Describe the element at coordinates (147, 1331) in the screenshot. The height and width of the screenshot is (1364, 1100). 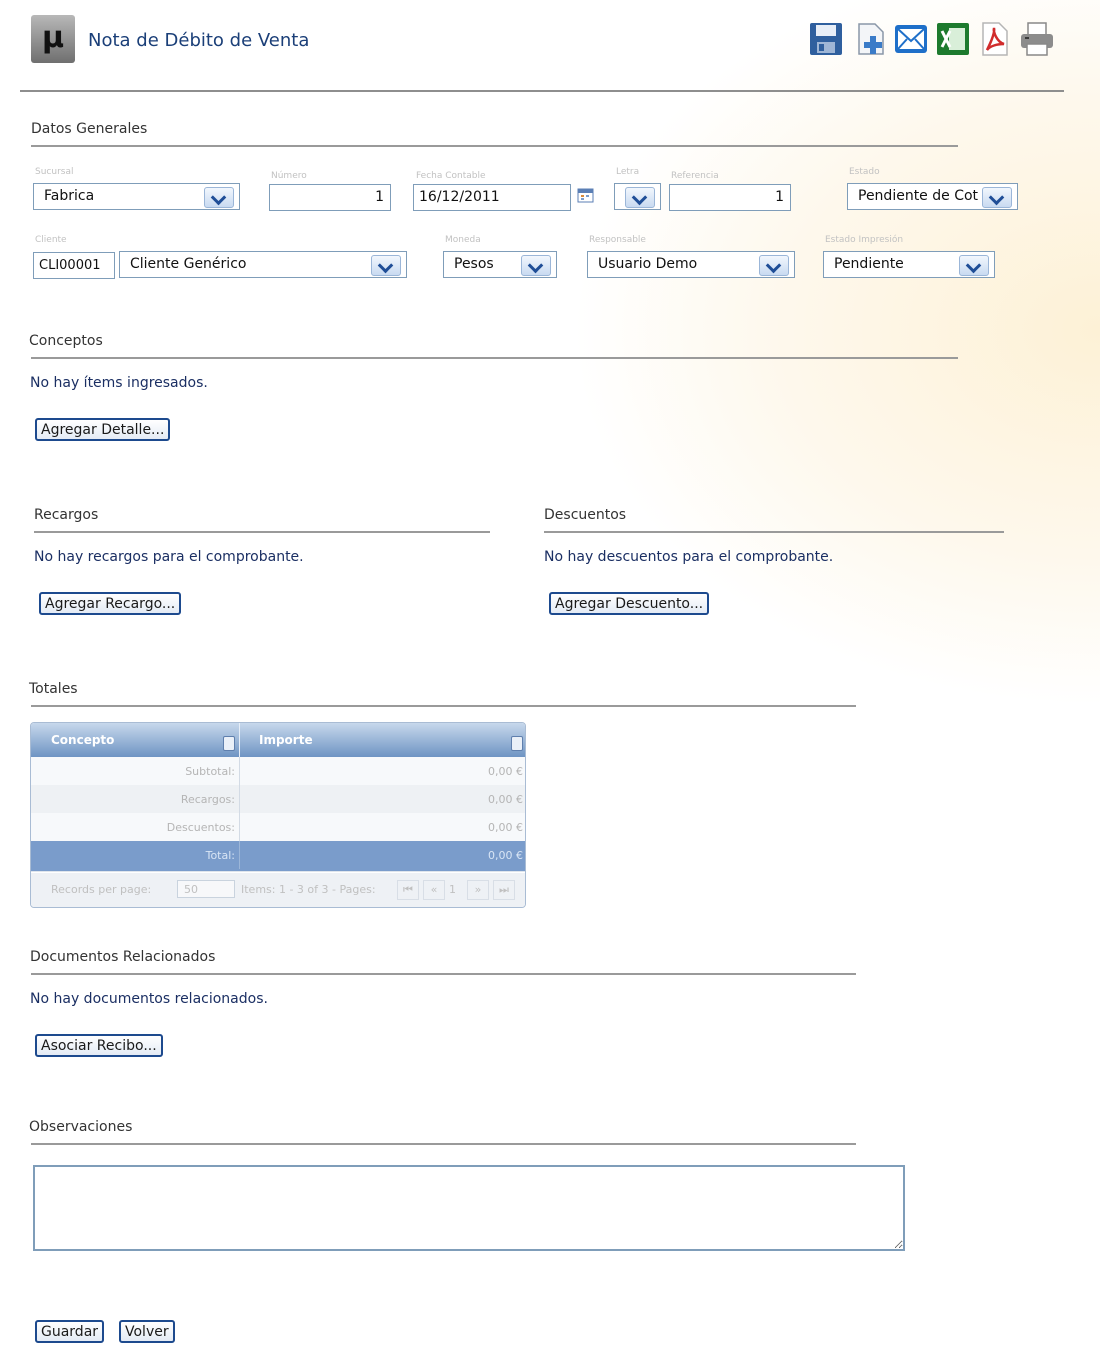
I see `volver-button: Volver` at that location.